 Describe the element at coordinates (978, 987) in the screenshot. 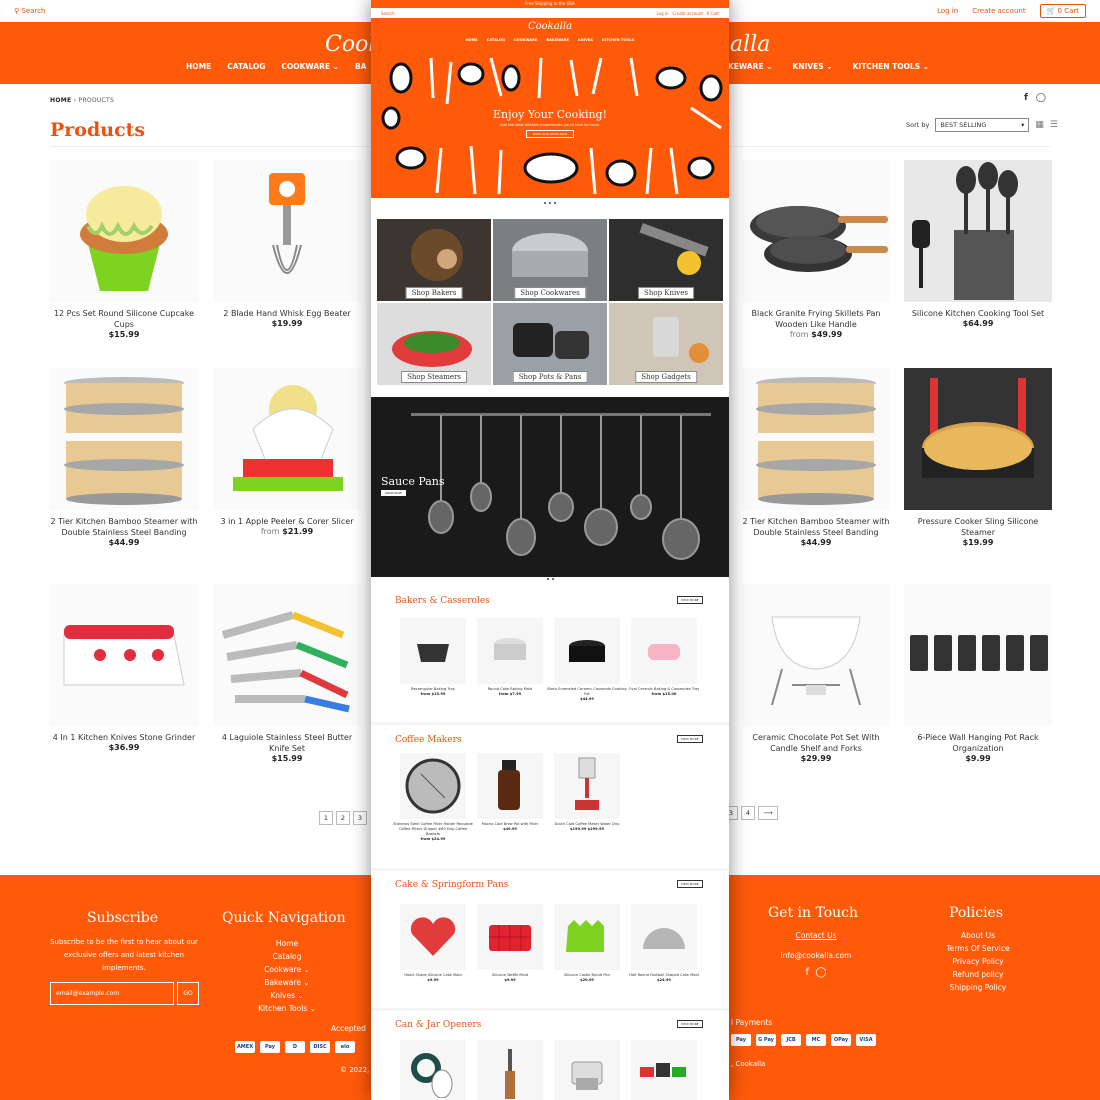

I see `footer-link-shipping: Shipping Policy` at that location.